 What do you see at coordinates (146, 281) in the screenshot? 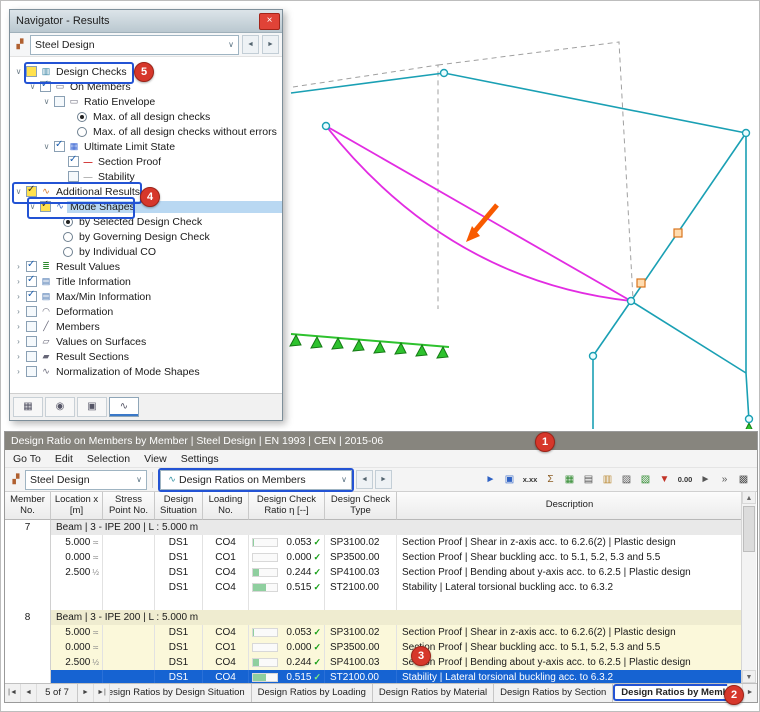
I see `tree-item-title-information: › ▤ Title Information` at bounding box center [146, 281].